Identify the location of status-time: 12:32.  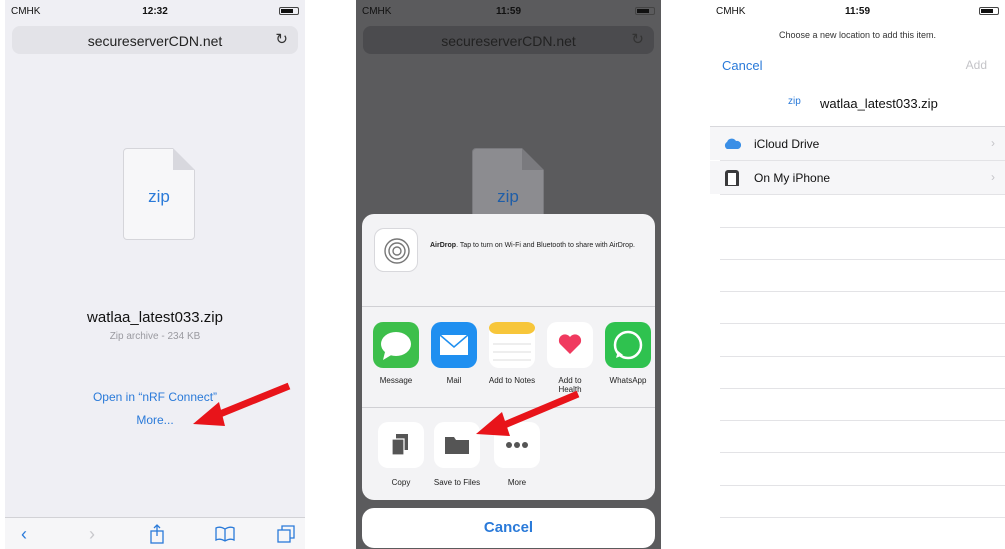
(155, 11).